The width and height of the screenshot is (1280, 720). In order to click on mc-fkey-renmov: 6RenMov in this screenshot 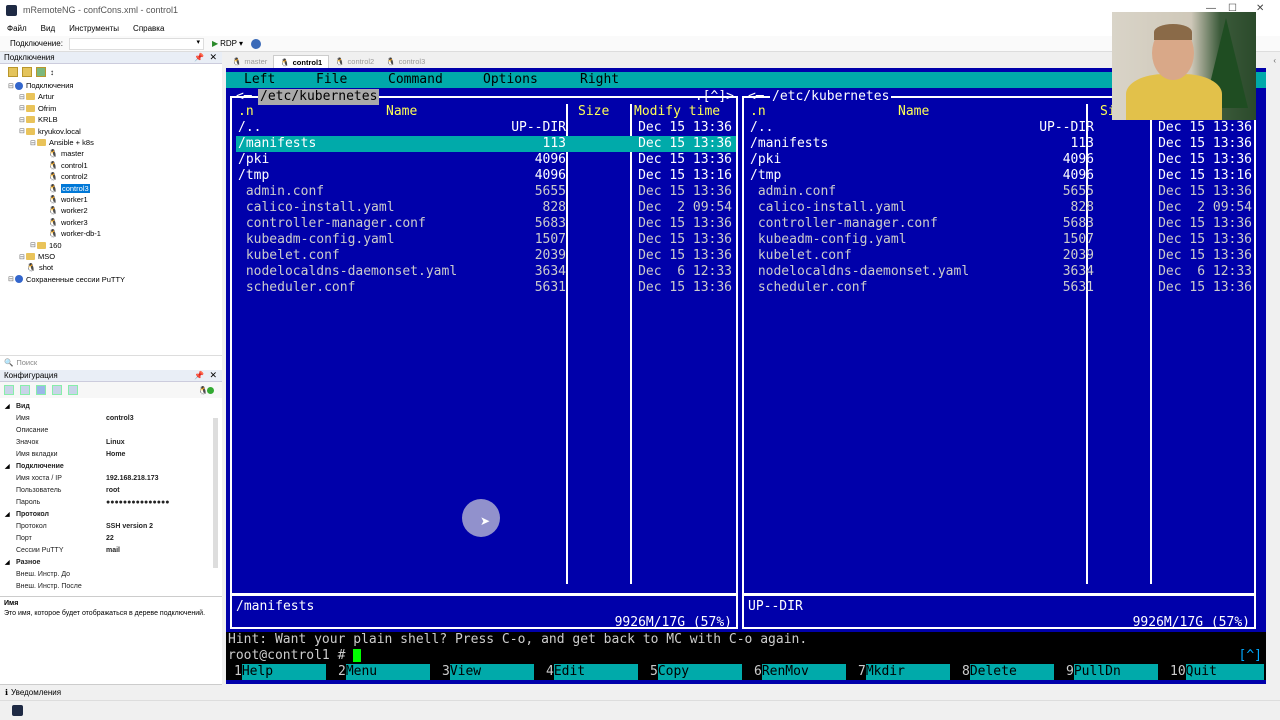, I will do `click(800, 672)`.